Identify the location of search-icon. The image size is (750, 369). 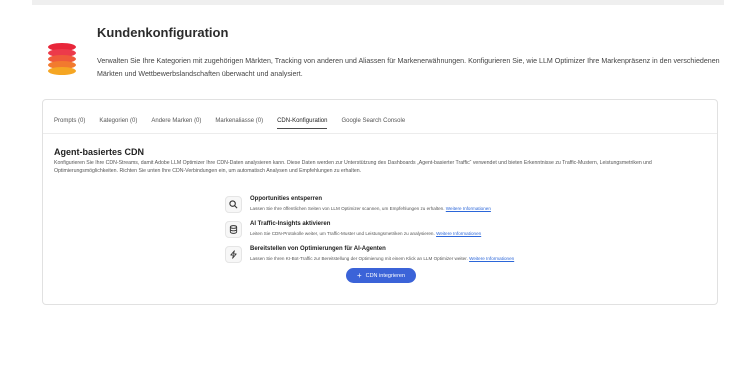
(233, 204).